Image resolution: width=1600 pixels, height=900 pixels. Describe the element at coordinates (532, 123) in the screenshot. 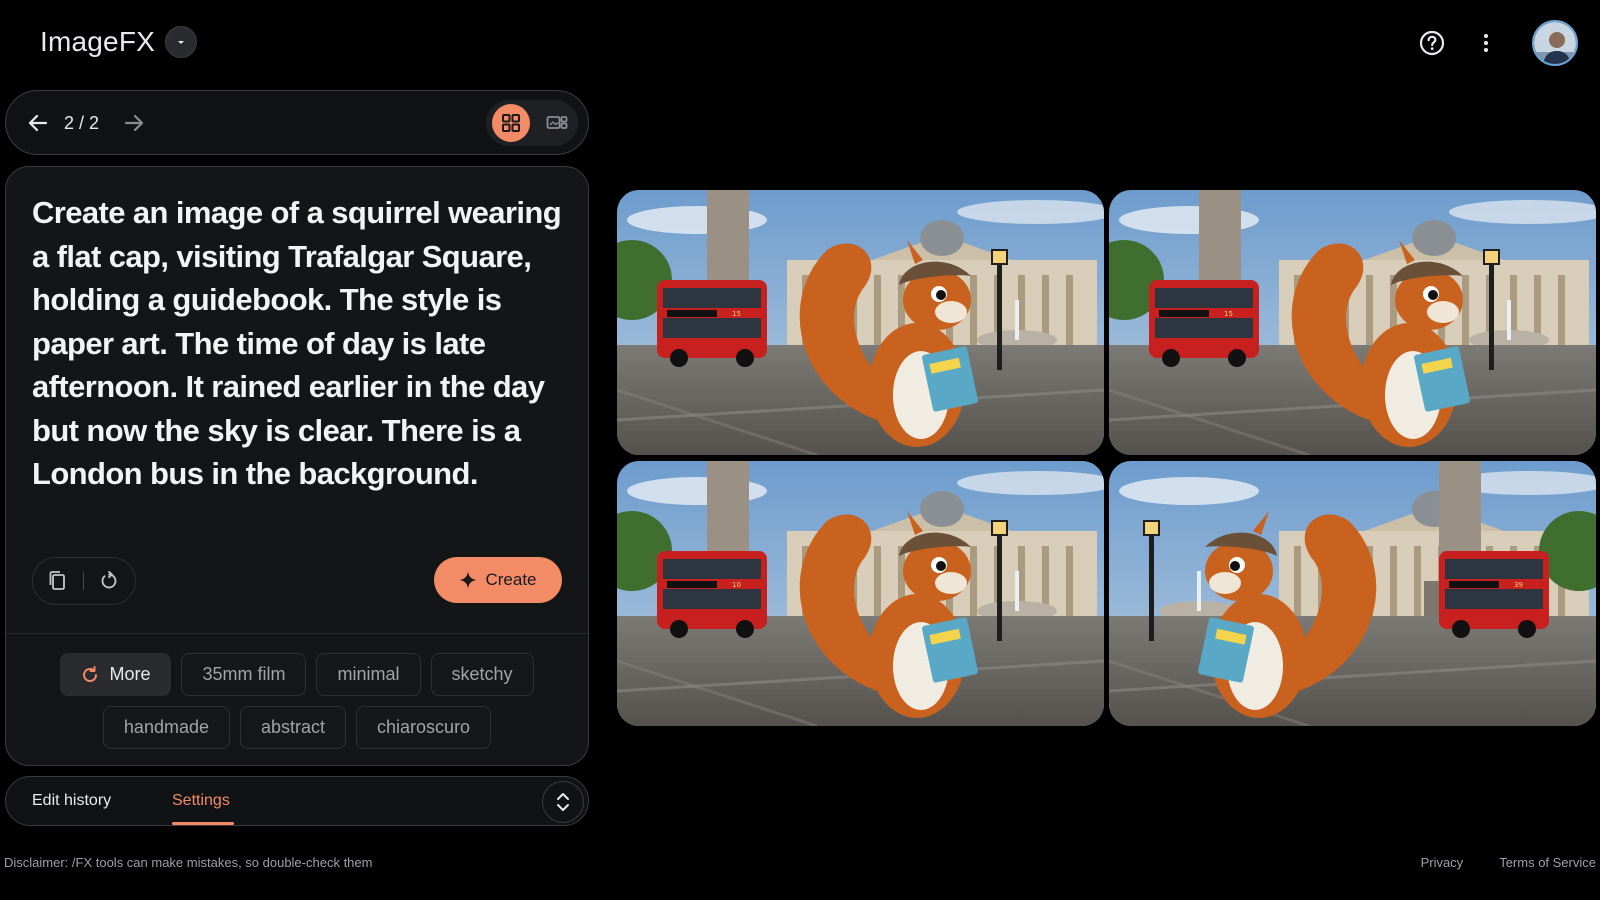

I see `view-toggle` at that location.